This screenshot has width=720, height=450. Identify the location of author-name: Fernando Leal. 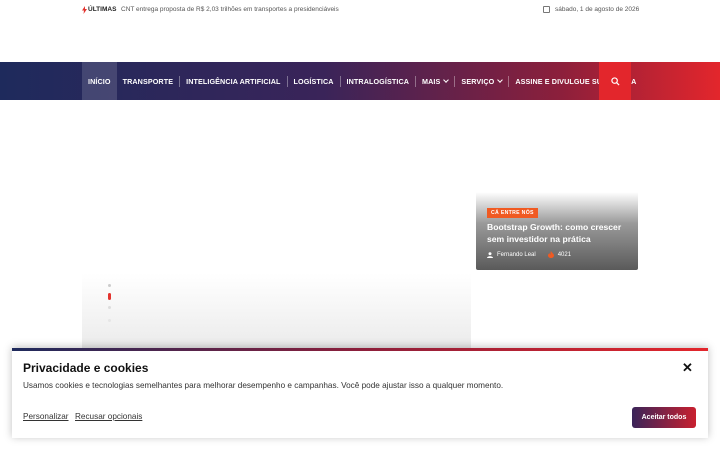
(516, 255).